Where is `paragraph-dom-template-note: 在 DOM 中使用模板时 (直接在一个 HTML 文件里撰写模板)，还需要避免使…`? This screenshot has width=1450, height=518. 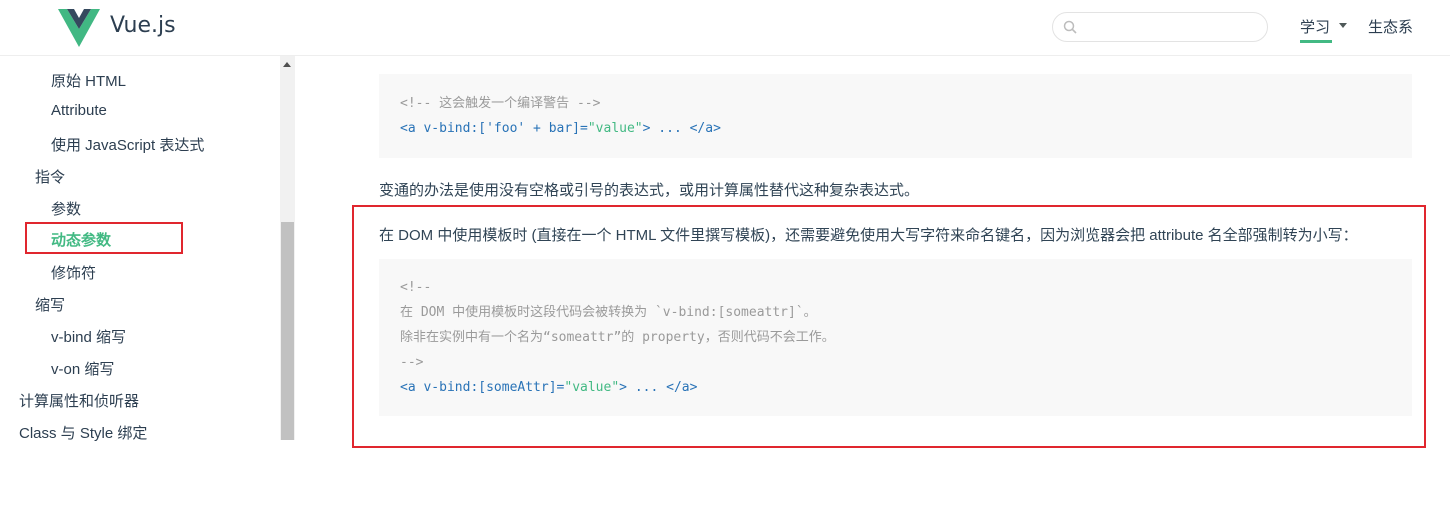 paragraph-dom-template-note: 在 DOM 中使用模板时 (直接在一个 HTML 文件里撰写模板)，还需要避免使… is located at coordinates (868, 235).